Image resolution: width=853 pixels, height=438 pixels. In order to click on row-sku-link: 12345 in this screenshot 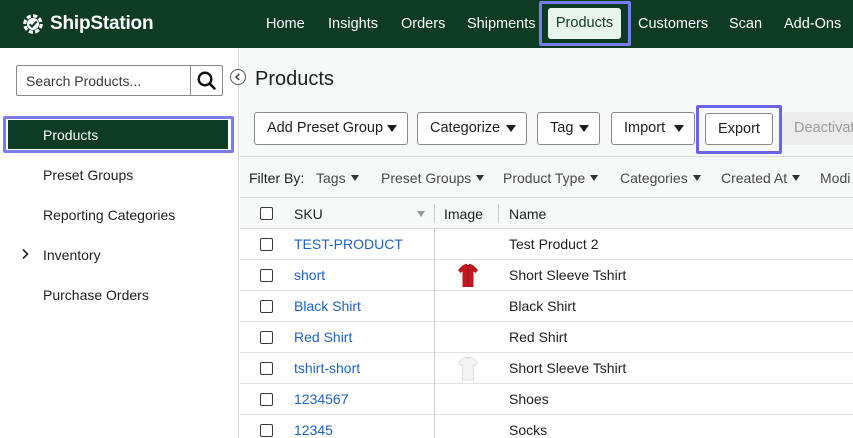, I will do `click(313, 430)`.